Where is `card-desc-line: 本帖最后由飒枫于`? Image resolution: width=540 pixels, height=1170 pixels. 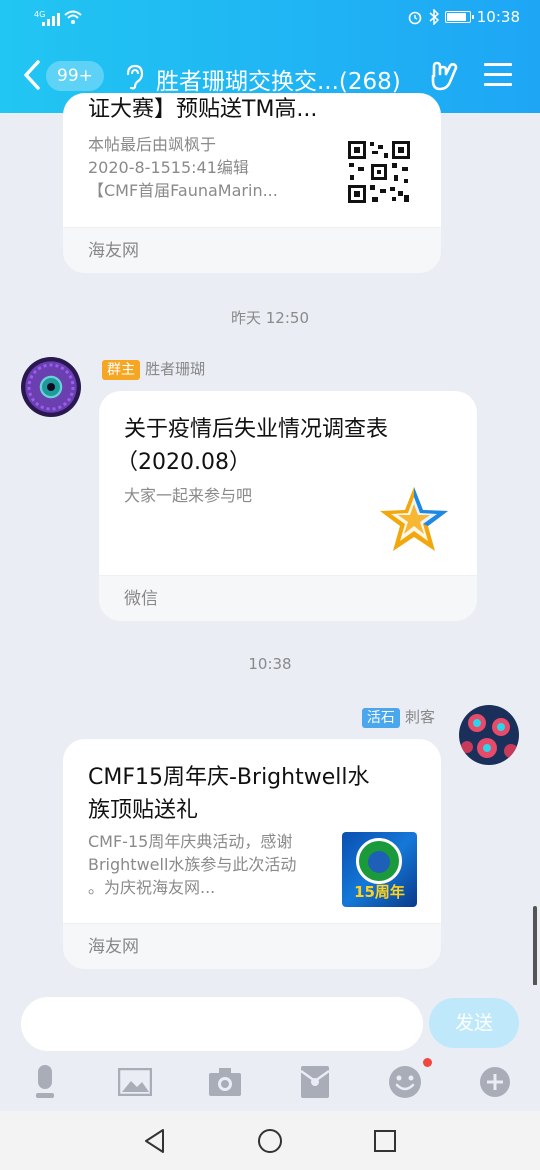 card-desc-line: 本帖最后由飒枫于 is located at coordinates (152, 144).